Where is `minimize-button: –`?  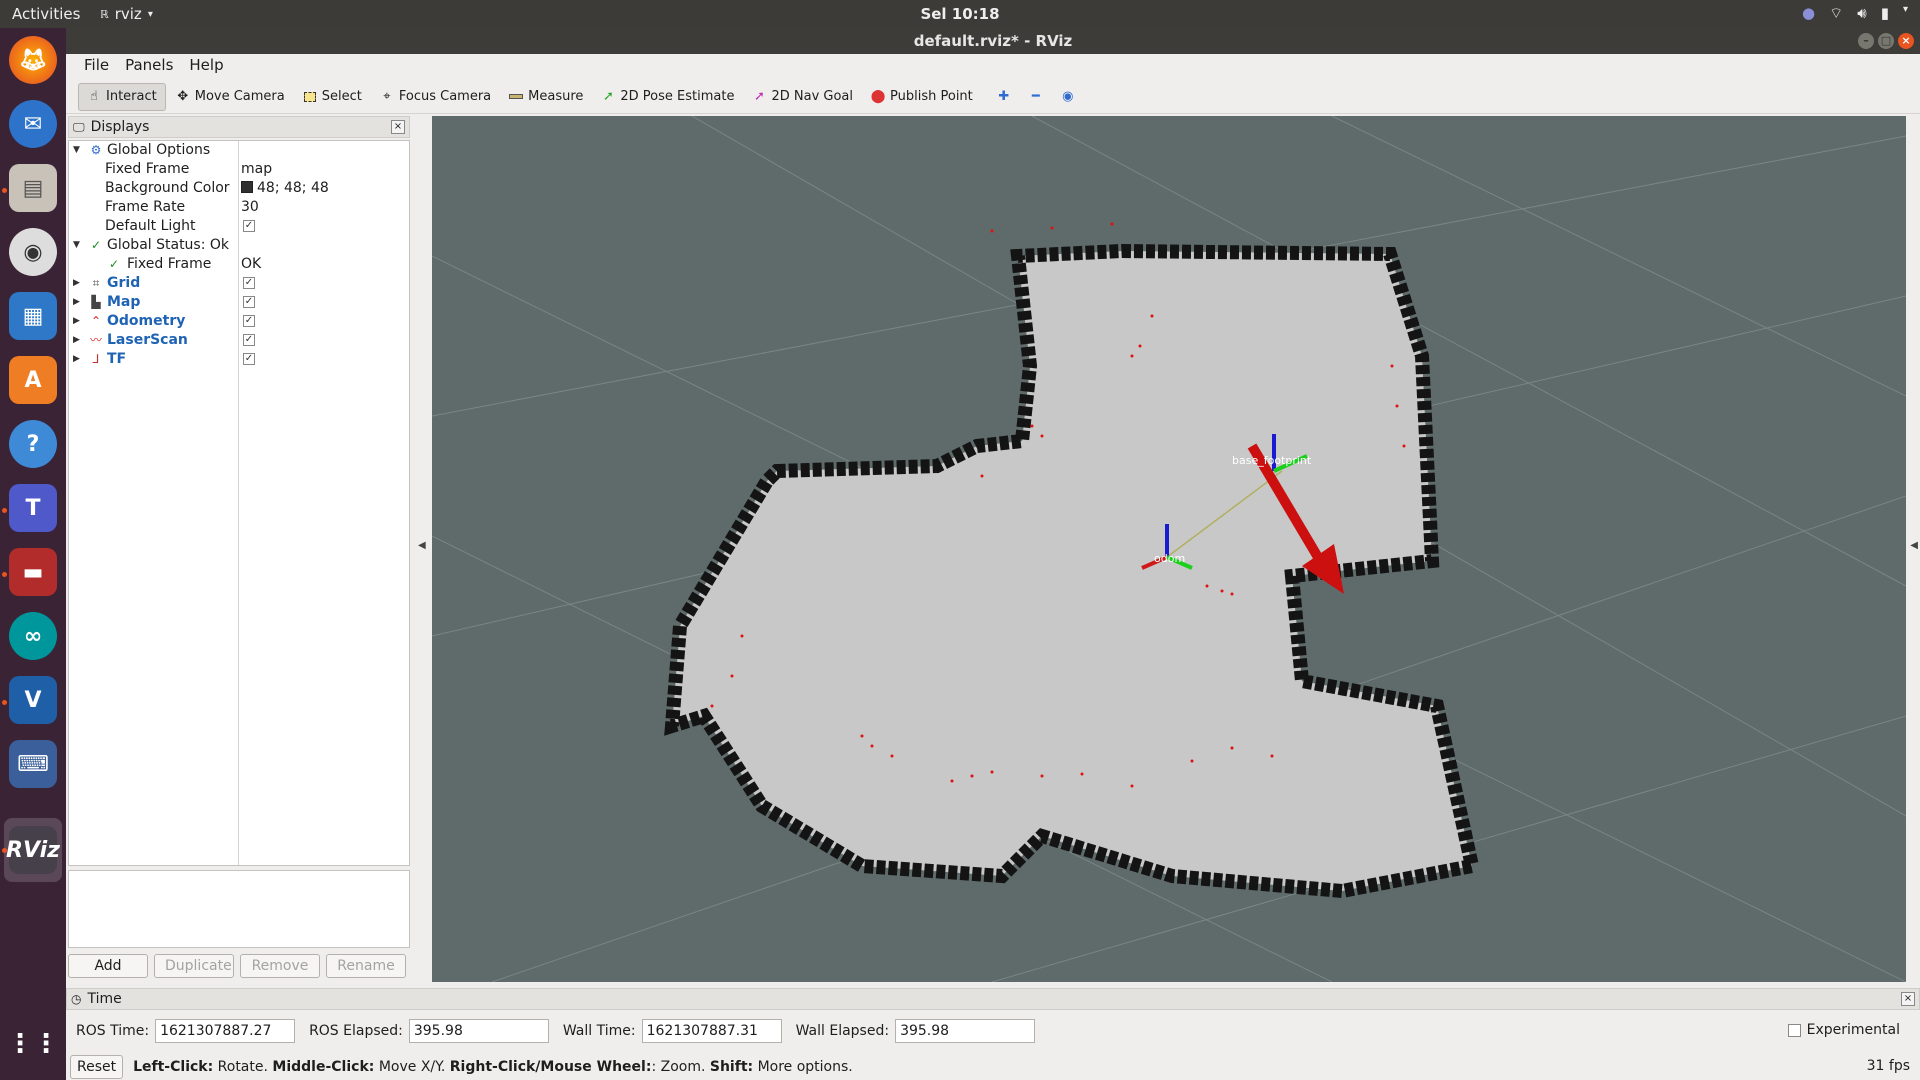 minimize-button: – is located at coordinates (1866, 41).